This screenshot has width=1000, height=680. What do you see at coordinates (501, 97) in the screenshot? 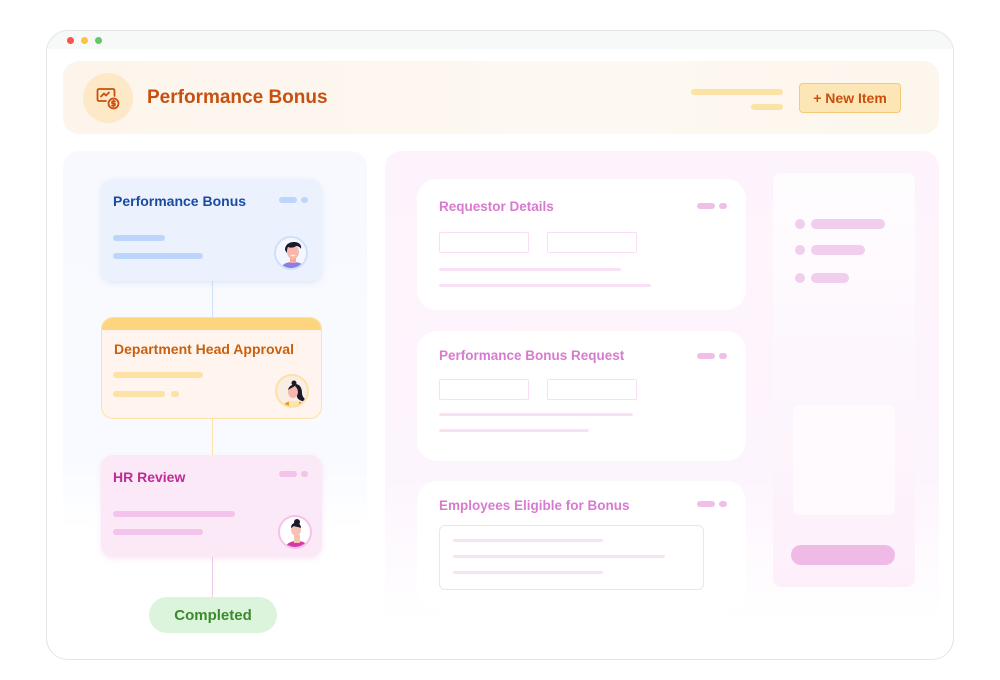
I see `page-header: Performance Bonus + New Item` at bounding box center [501, 97].